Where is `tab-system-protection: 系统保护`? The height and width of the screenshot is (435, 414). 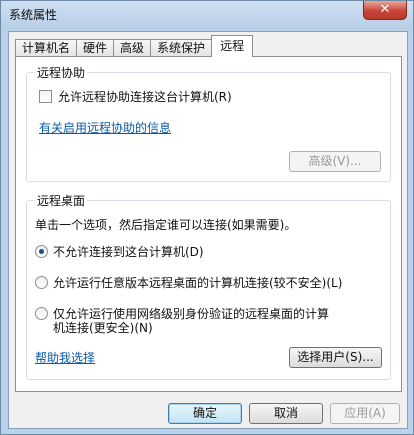
tab-system-protection: 系统保护 is located at coordinates (181, 48).